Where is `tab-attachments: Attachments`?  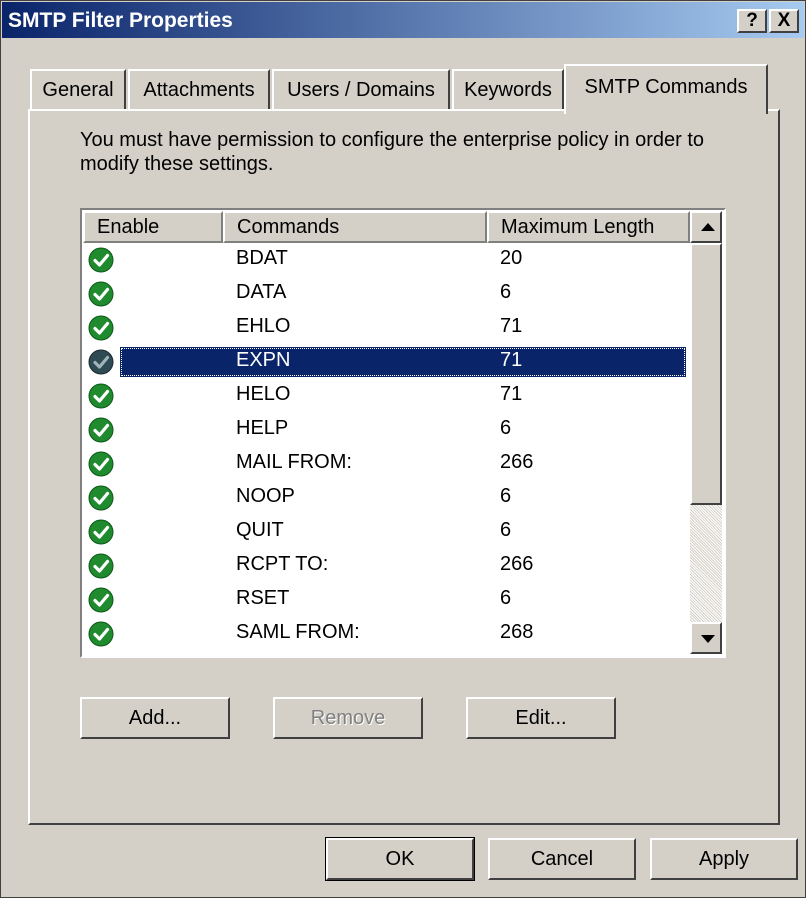 tab-attachments: Attachments is located at coordinates (199, 90).